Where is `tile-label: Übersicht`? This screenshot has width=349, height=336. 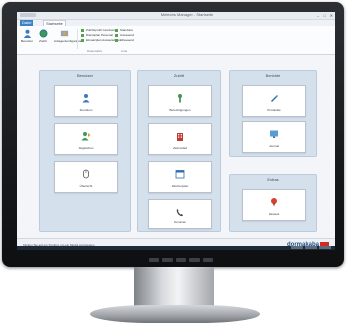
tile-label: Übersicht is located at coordinates (86, 186).